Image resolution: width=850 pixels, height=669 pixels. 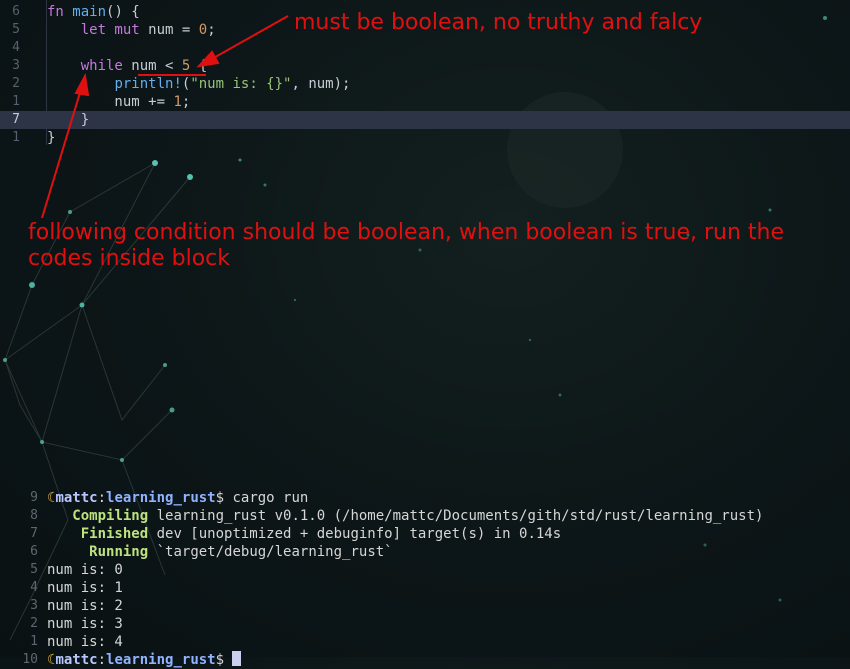 I want to click on terminal-line: 10 ☾mattc:learning_rust$, so click(x=425, y=660).